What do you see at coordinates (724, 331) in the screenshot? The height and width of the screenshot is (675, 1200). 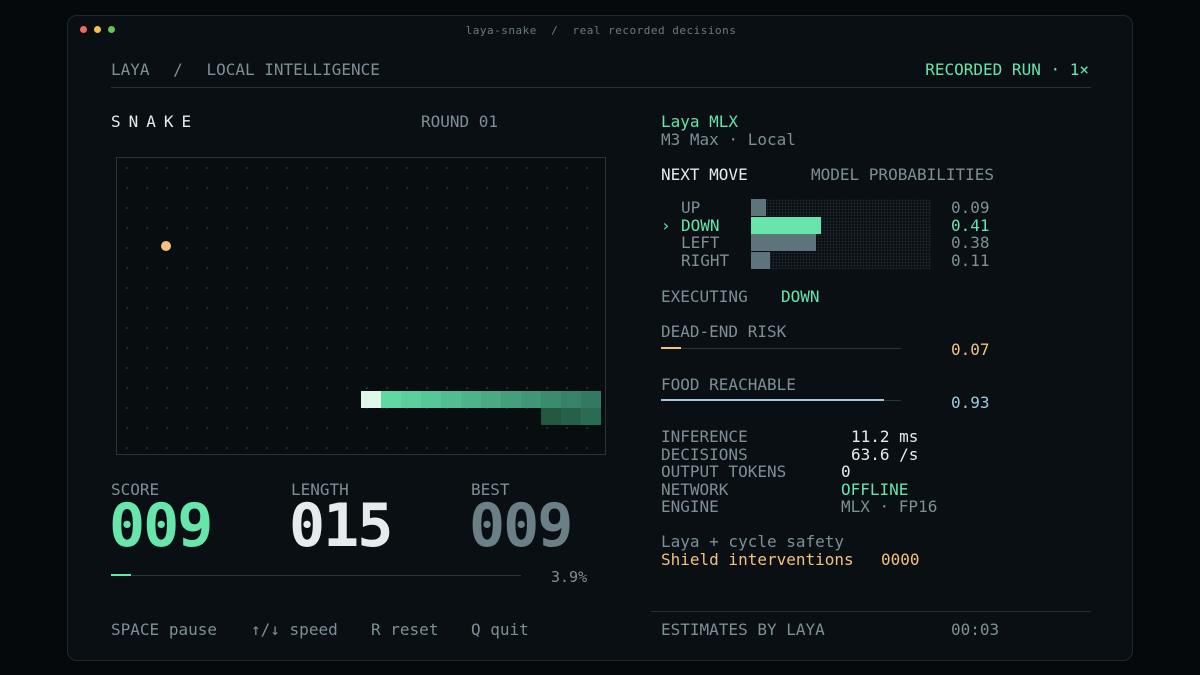 I see `dead-end-risk-label: DEAD-END RISK` at bounding box center [724, 331].